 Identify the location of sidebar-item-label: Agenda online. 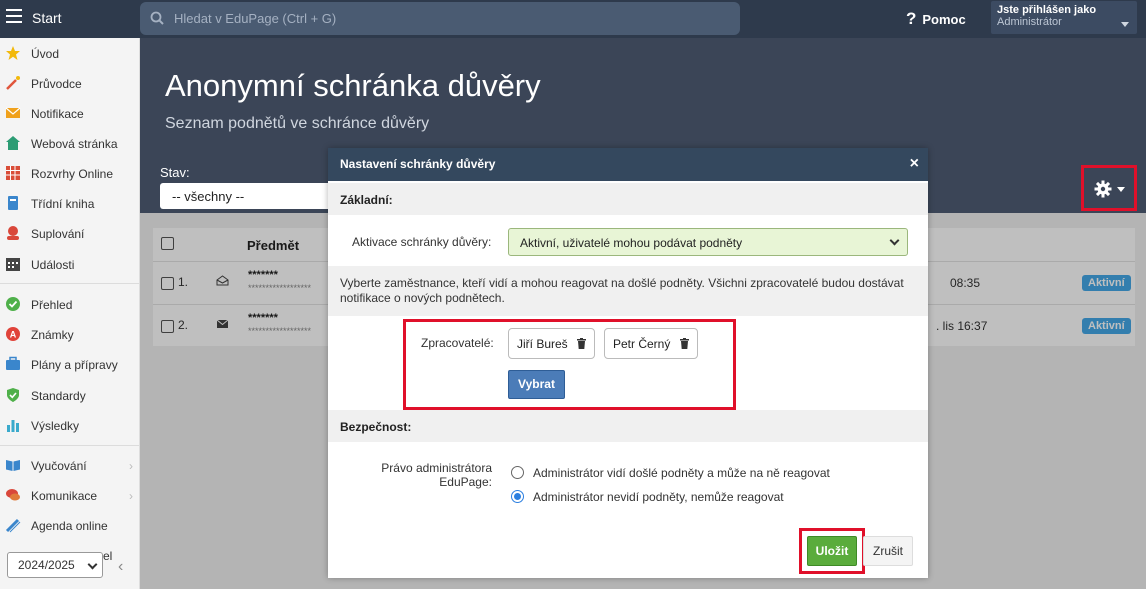
(69, 526).